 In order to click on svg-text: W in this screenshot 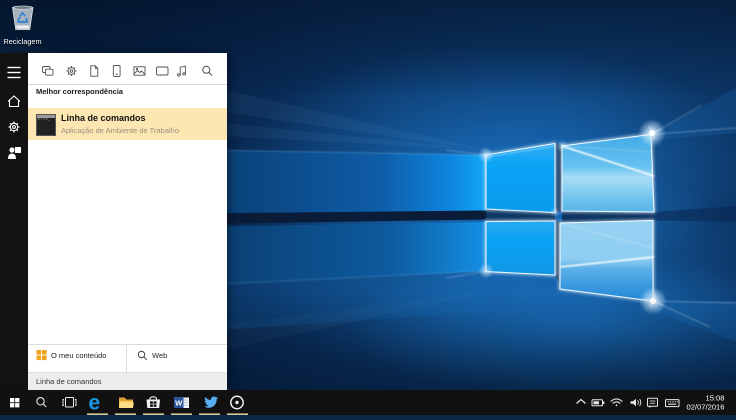, I will do `click(179, 403)`.